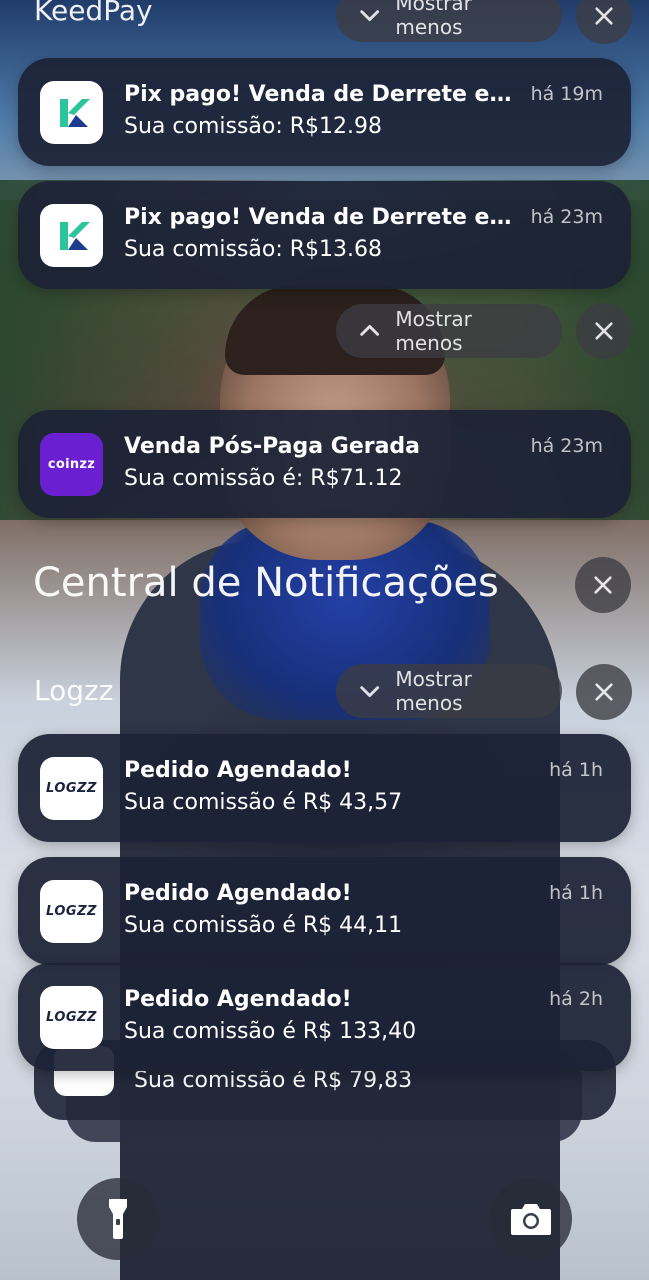 Image resolution: width=649 pixels, height=1280 pixels. Describe the element at coordinates (253, 249) in the screenshot. I see `notification-body: Sua comissão: R$13.68` at that location.